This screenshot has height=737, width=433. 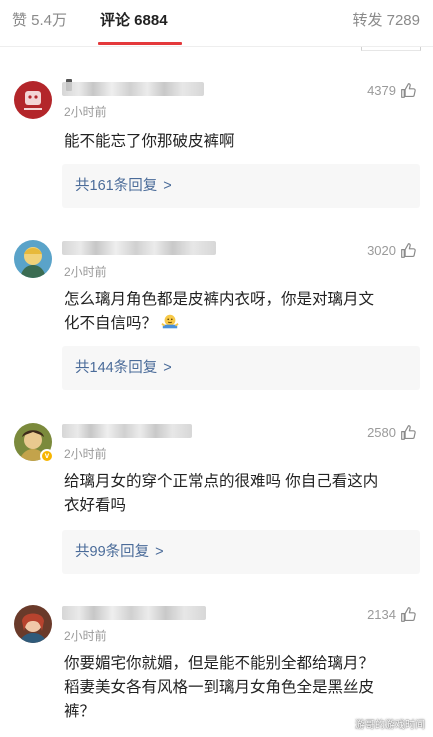 I want to click on tab-bar: 赞 5.4万 评论 6884 转发 7289, so click(x=216, y=23).